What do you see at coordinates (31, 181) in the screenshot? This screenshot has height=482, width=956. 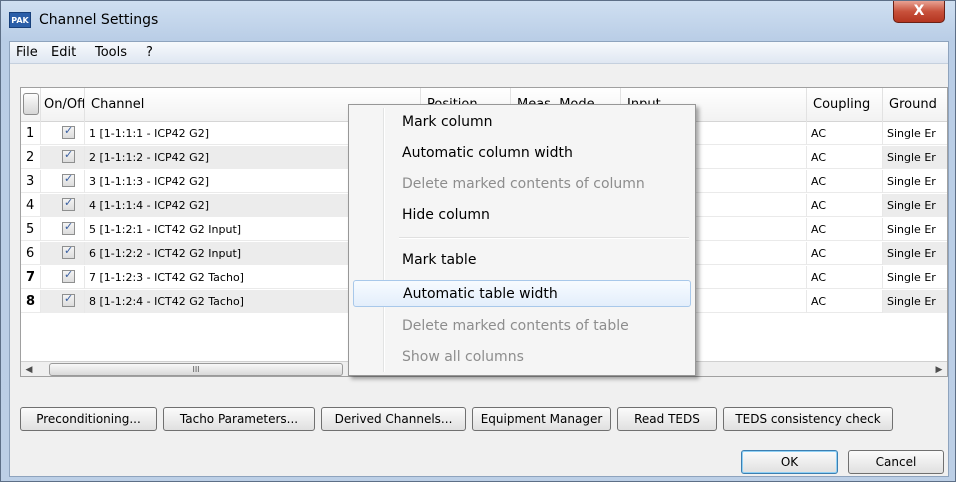 I see `row-number: 3` at bounding box center [31, 181].